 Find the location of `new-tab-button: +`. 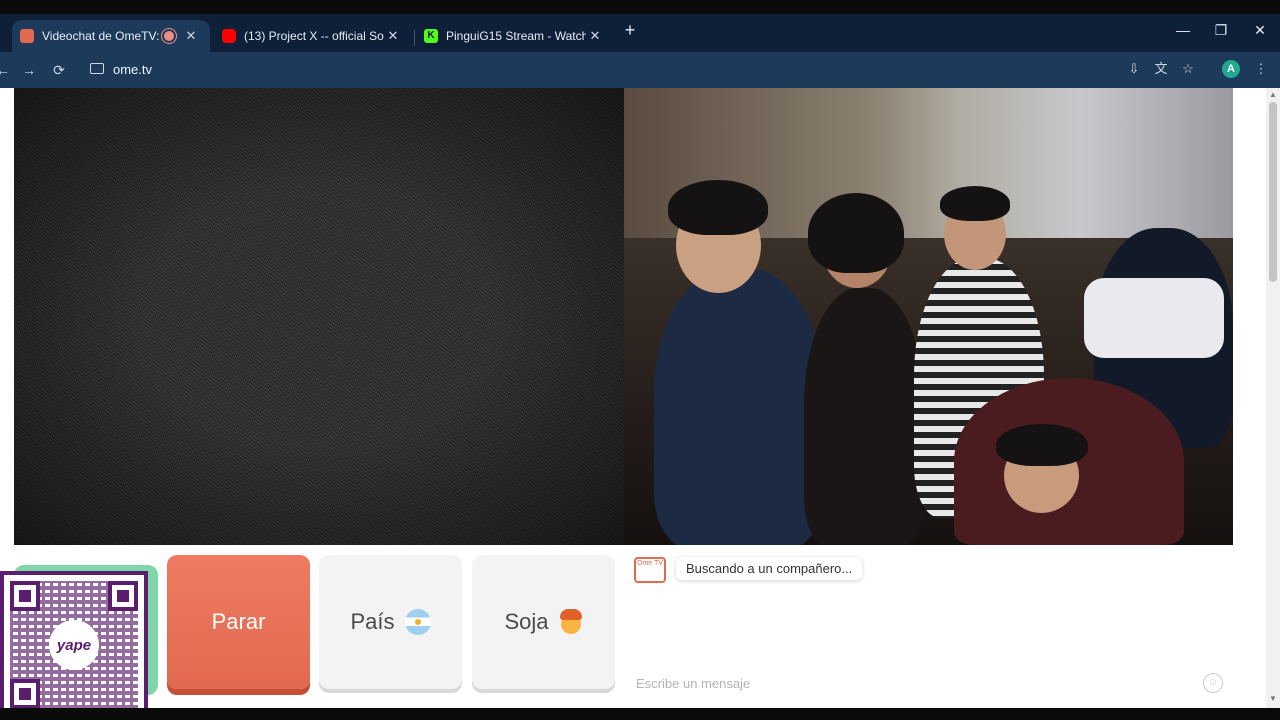

new-tab-button: + is located at coordinates (630, 31).